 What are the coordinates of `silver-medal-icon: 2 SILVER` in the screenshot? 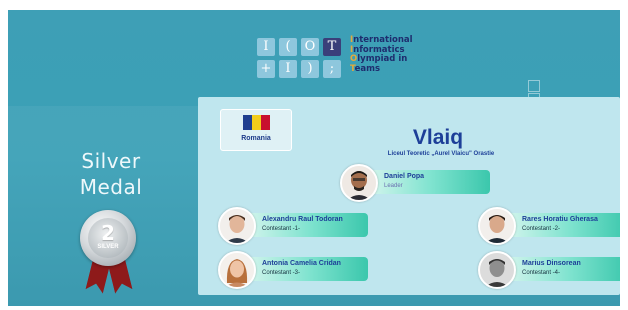 It's located at (109, 255).